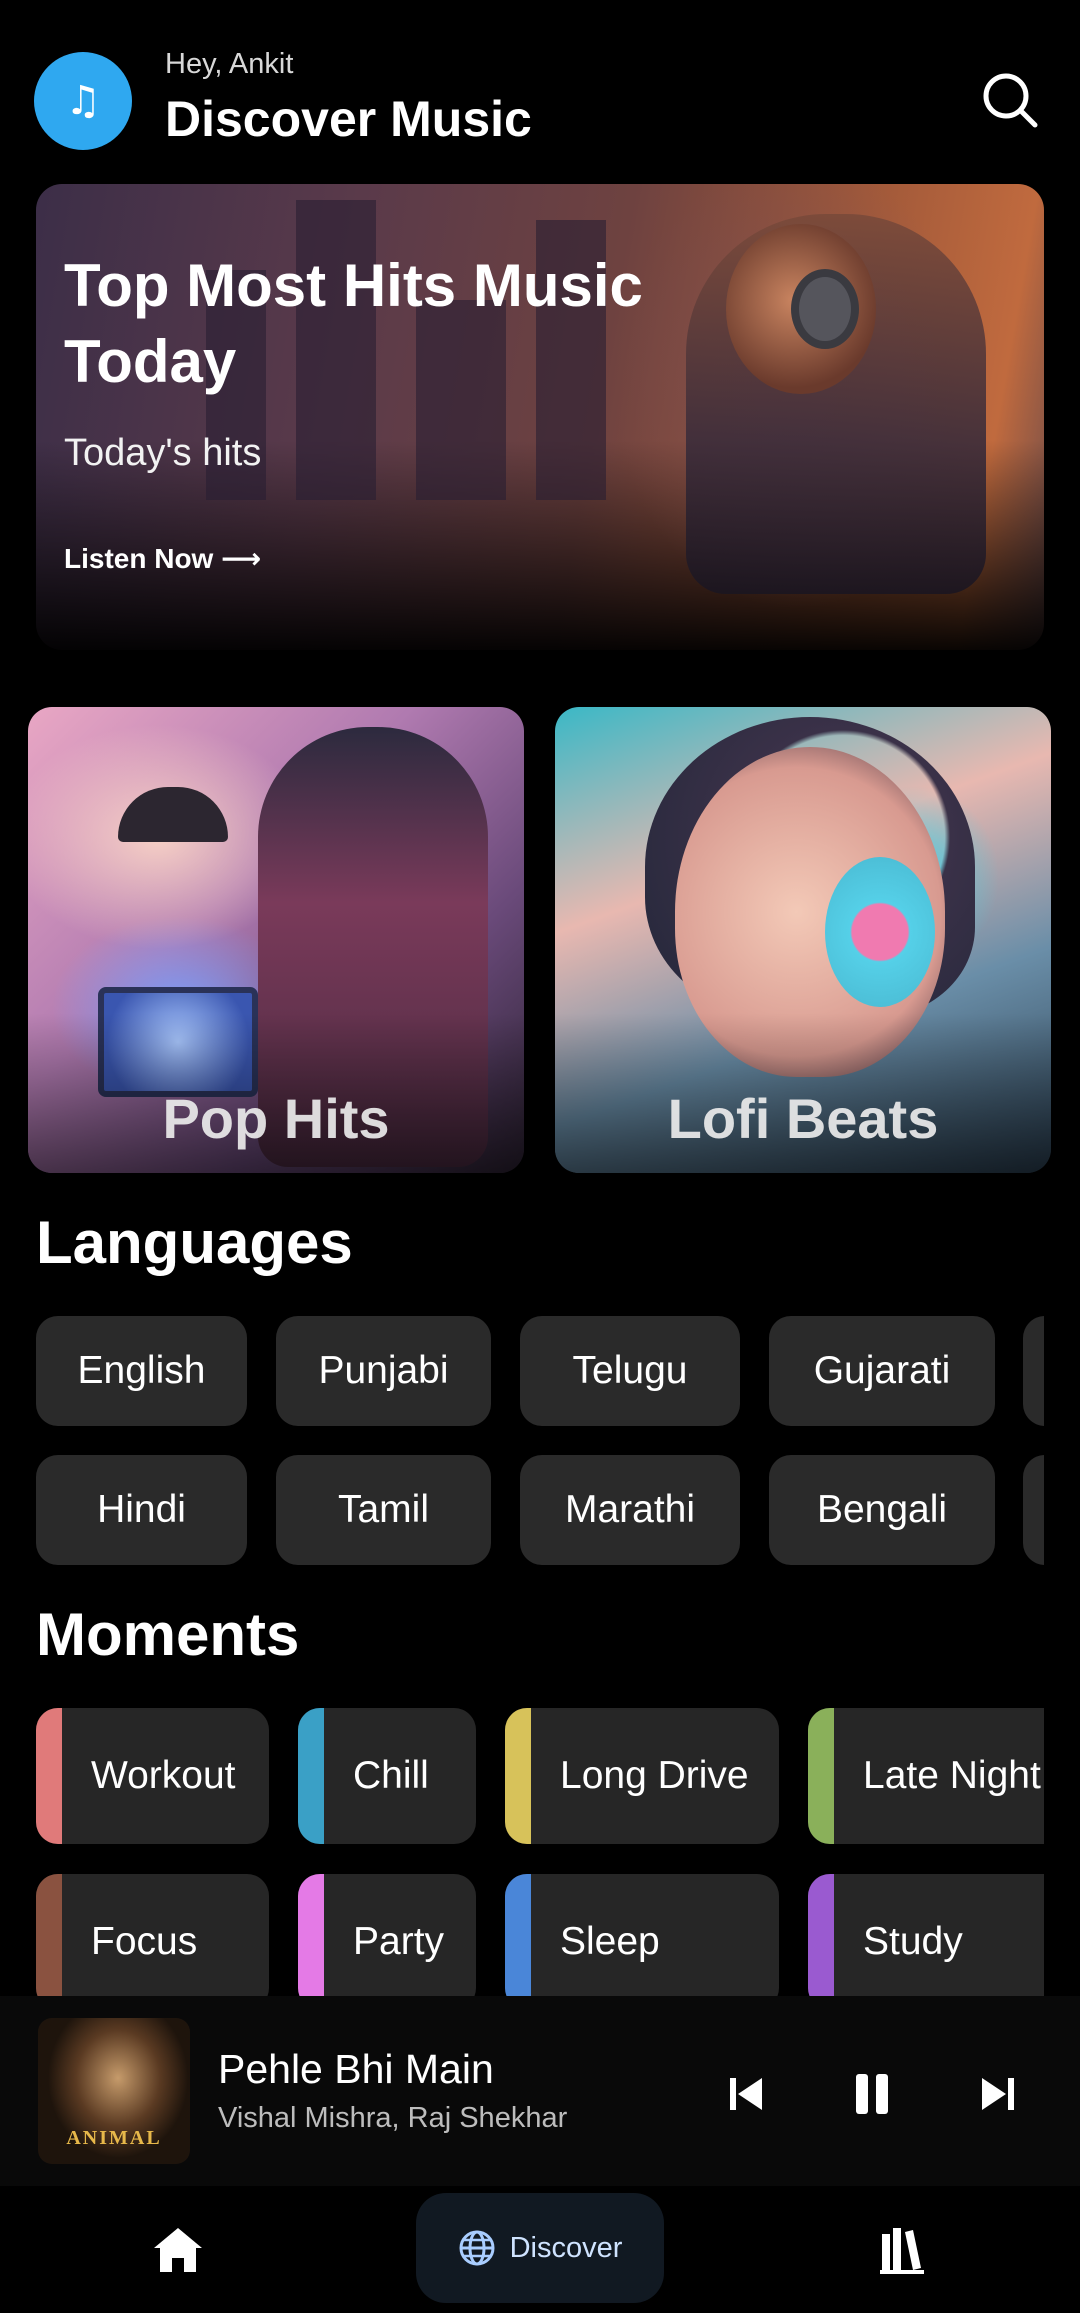 This screenshot has width=1080, height=2313. I want to click on moment-chip-late-night: Late Night, so click(926, 1776).